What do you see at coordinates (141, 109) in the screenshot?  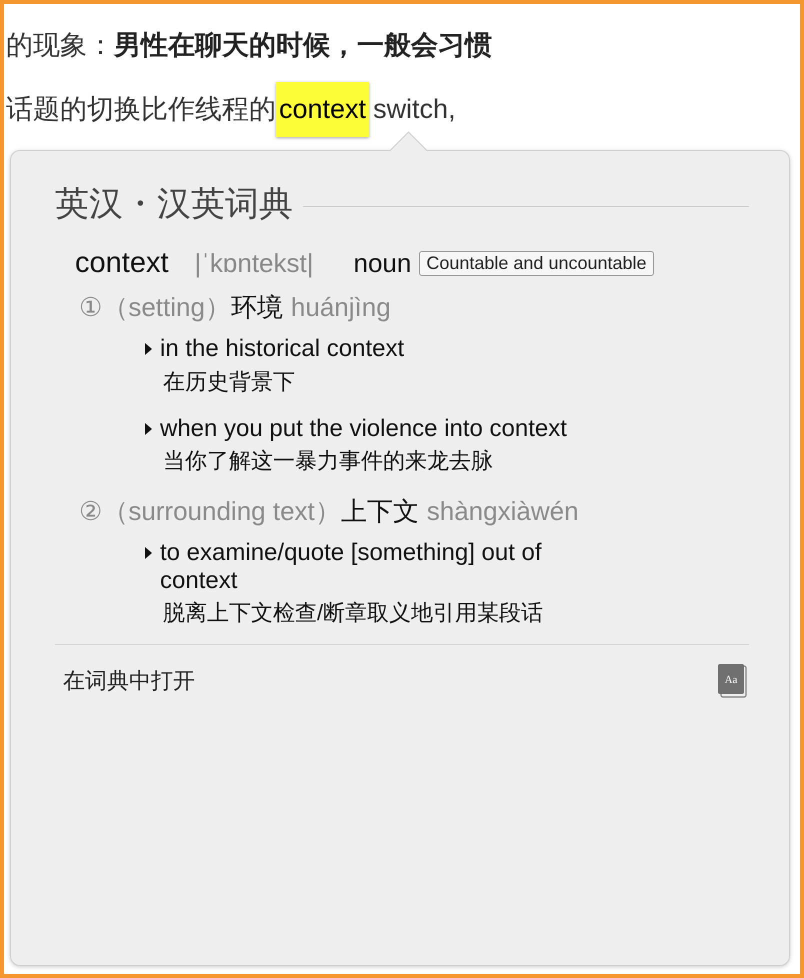 I see `article-text: 话题的切换比作线程的` at bounding box center [141, 109].